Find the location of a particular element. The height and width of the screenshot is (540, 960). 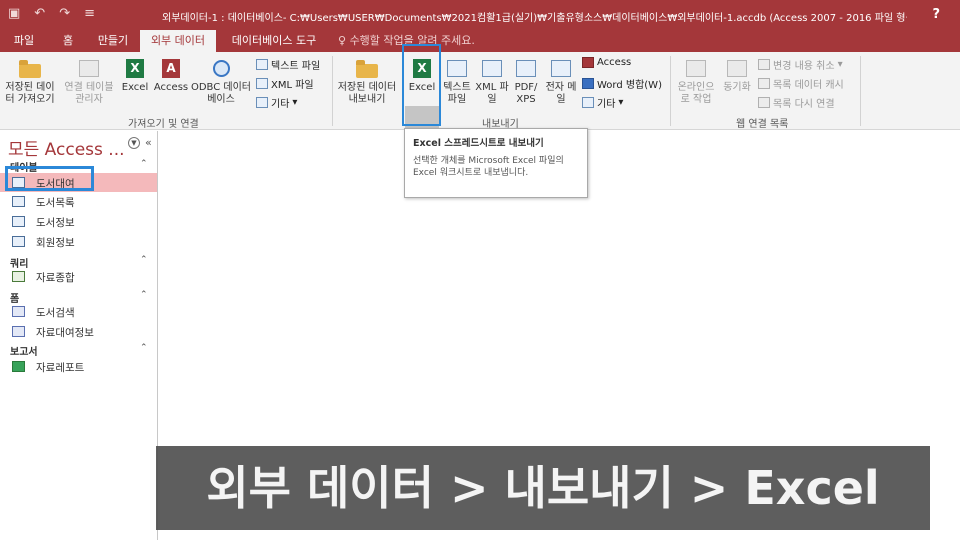

discard-changes-button: 변경 내용 취소 ▾ is located at coordinates (800, 64).